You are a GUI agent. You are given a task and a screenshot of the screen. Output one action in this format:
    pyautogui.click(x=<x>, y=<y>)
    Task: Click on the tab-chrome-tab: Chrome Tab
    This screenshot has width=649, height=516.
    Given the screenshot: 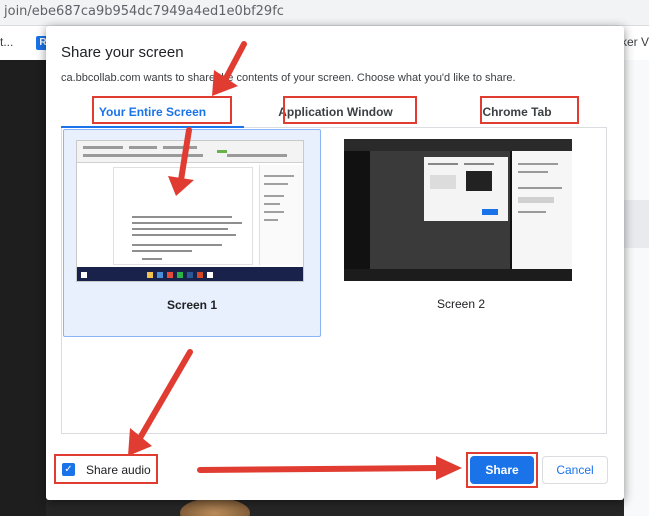 What is the action you would take?
    pyautogui.click(x=517, y=112)
    